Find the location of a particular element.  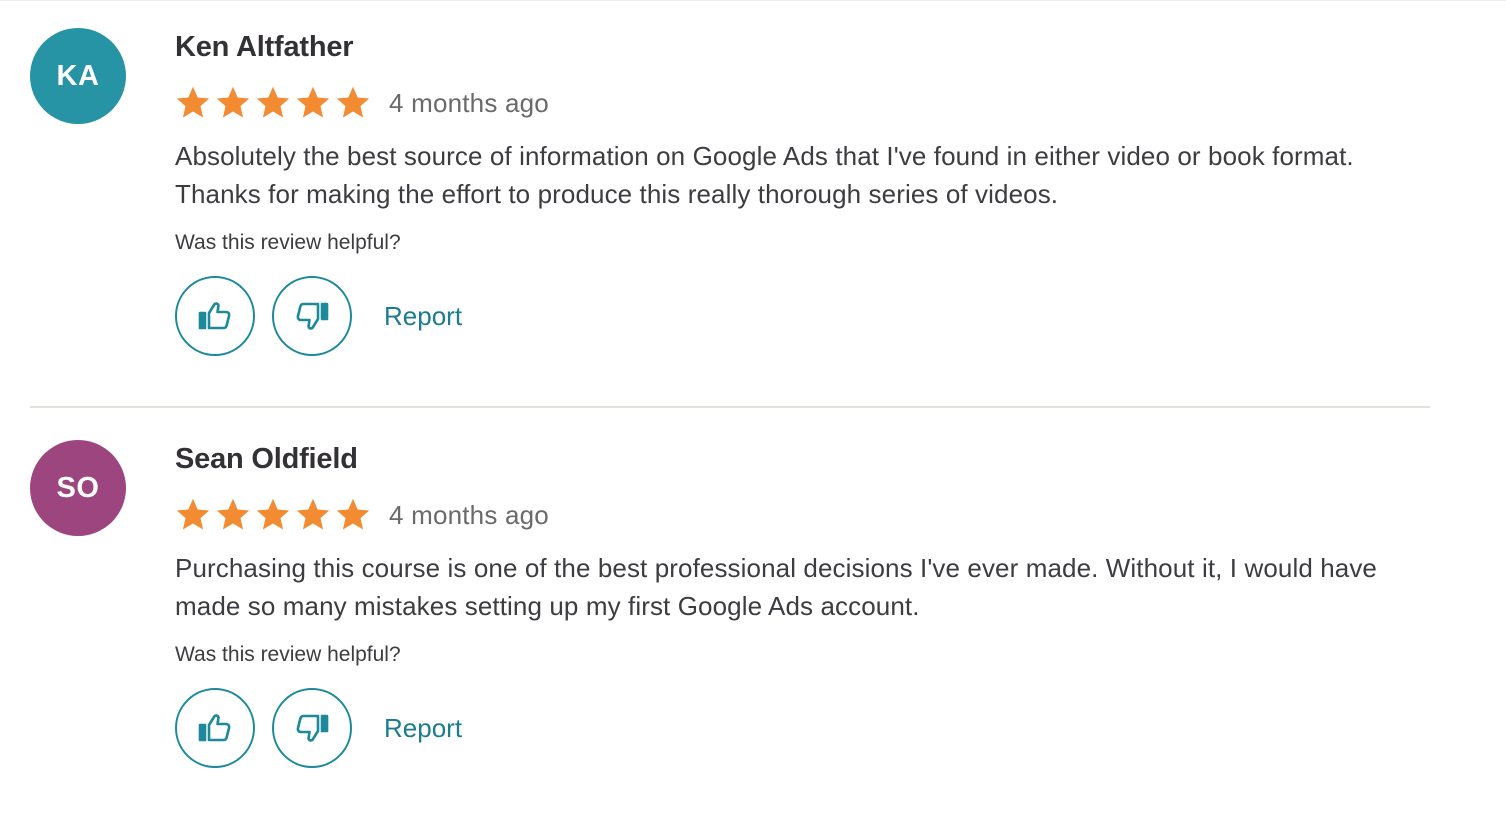

review-divider is located at coordinates (730, 407).